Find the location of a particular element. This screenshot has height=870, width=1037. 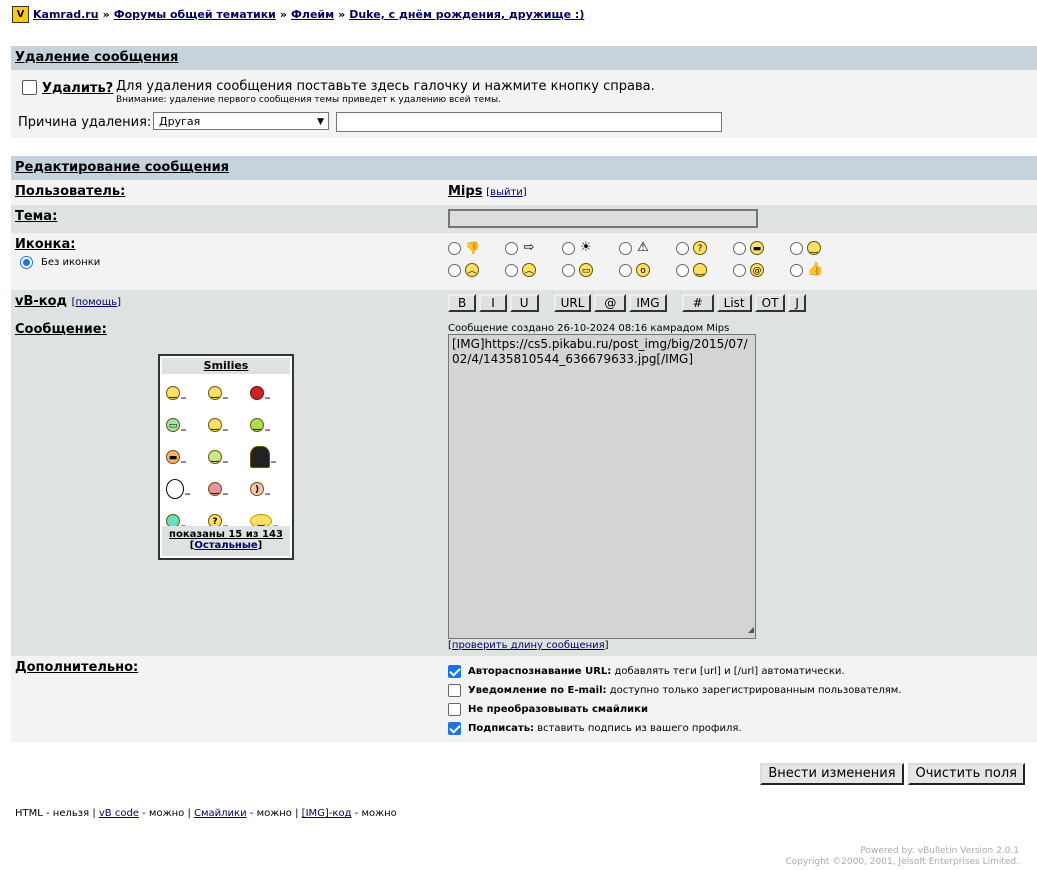

topic-input is located at coordinates (603, 218).